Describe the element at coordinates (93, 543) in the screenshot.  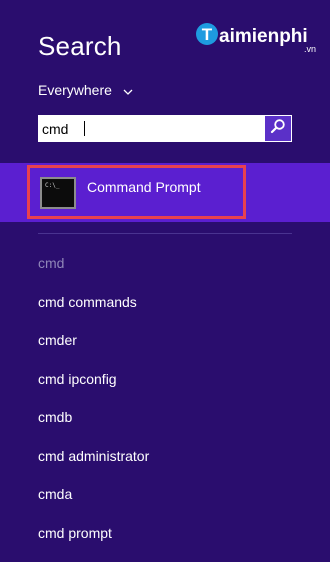
I see `suggestion-item: cmd prompt` at that location.